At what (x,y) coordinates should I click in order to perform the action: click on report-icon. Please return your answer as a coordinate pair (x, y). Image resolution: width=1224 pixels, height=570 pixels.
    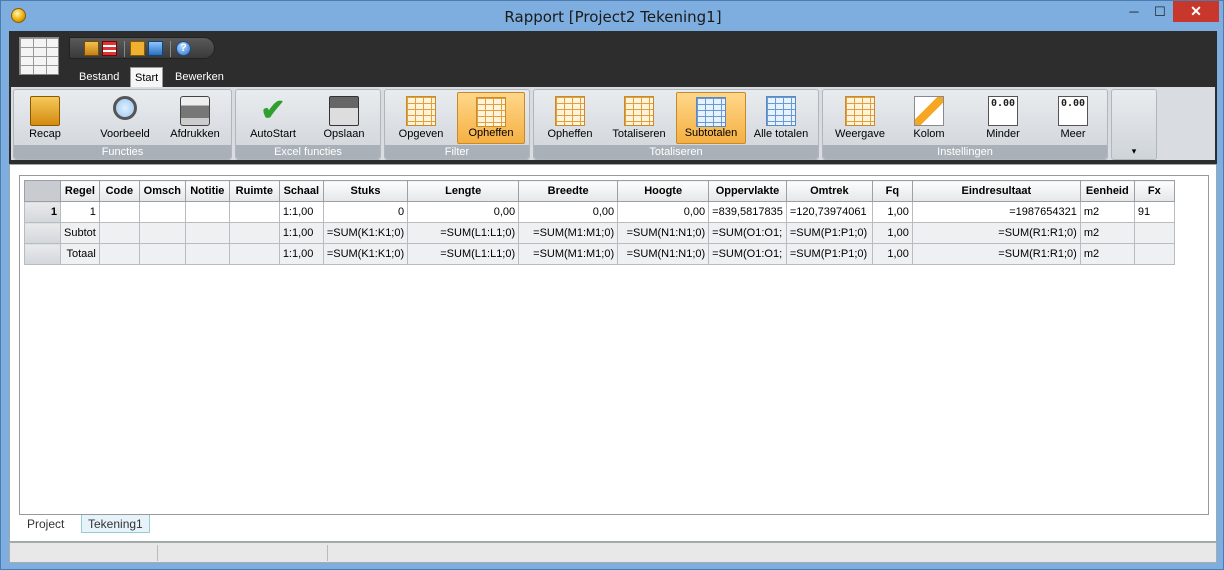
    Looking at the image, I should click on (109, 48).